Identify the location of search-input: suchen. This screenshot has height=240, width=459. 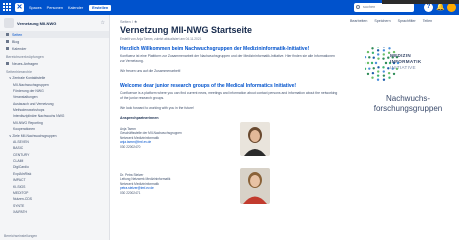
(384, 7).